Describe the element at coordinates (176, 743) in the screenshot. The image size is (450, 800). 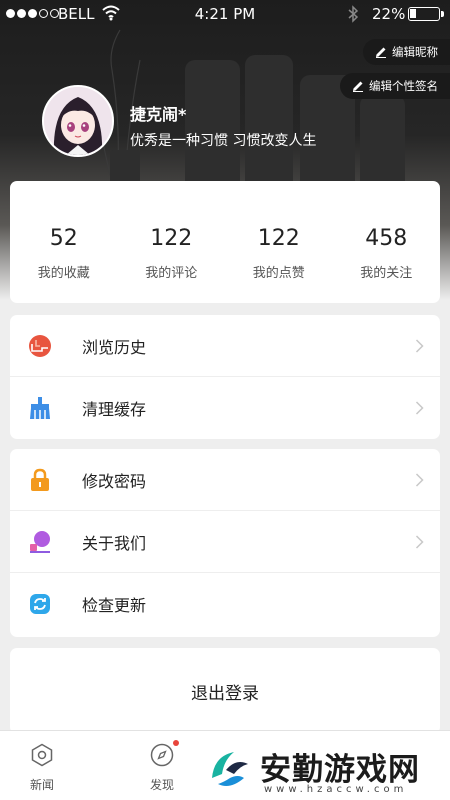
I see `notification-dot` at that location.